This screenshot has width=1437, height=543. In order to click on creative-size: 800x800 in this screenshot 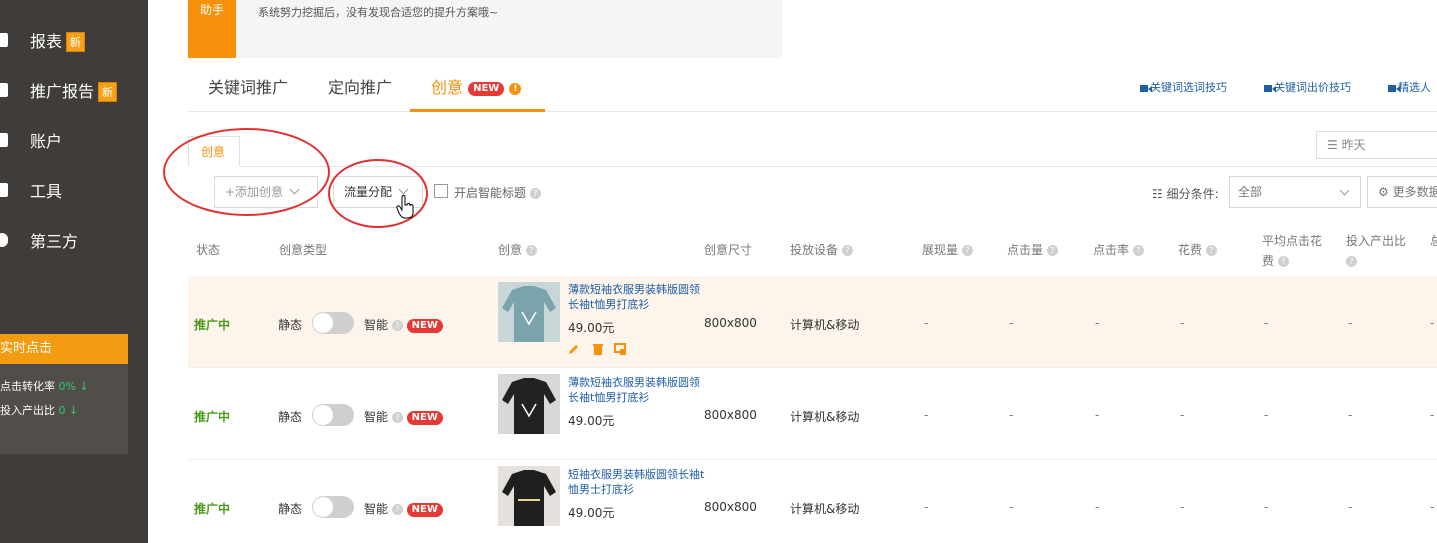, I will do `click(730, 415)`.